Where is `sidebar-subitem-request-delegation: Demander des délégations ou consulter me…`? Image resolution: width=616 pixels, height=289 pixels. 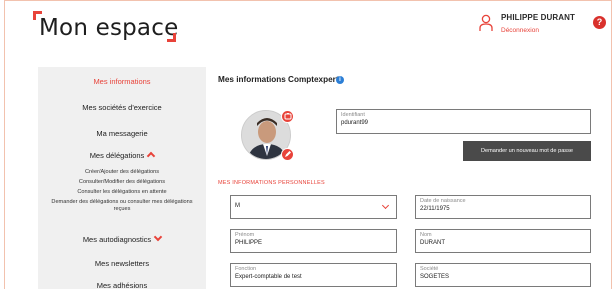 sidebar-subitem-request-delegation: Demander des délégations ou consulter me… is located at coordinates (122, 206).